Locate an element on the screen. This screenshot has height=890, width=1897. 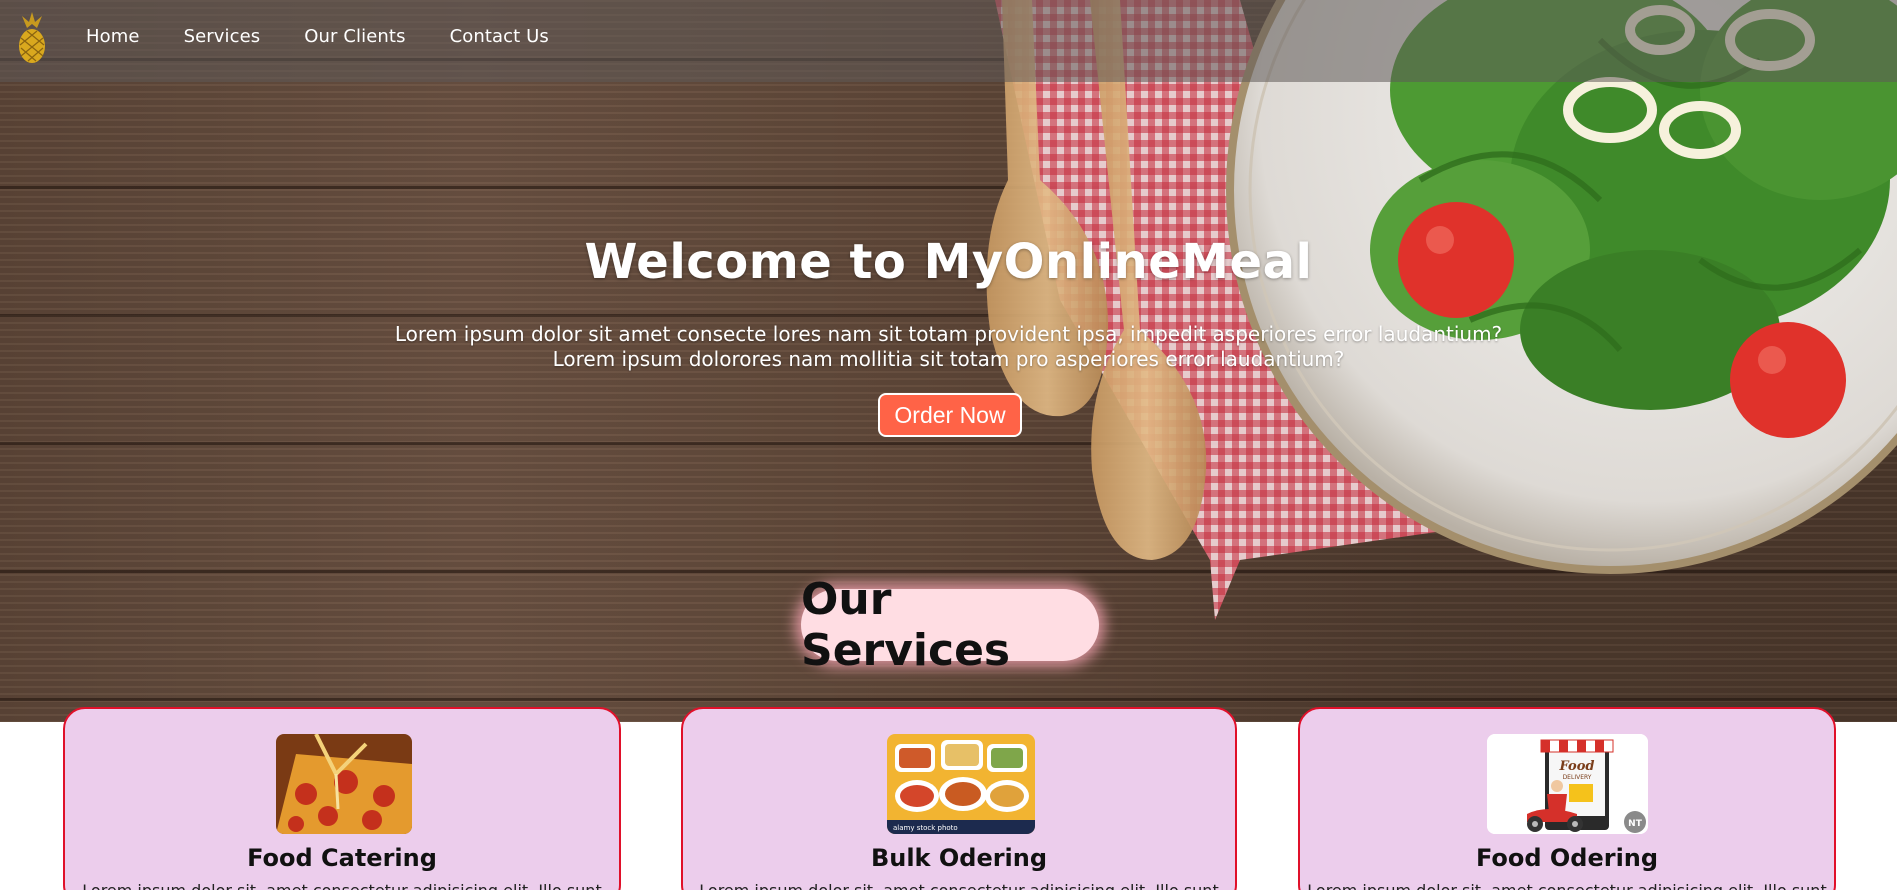
nav-link-our-clients: Our Clients is located at coordinates (354, 36).